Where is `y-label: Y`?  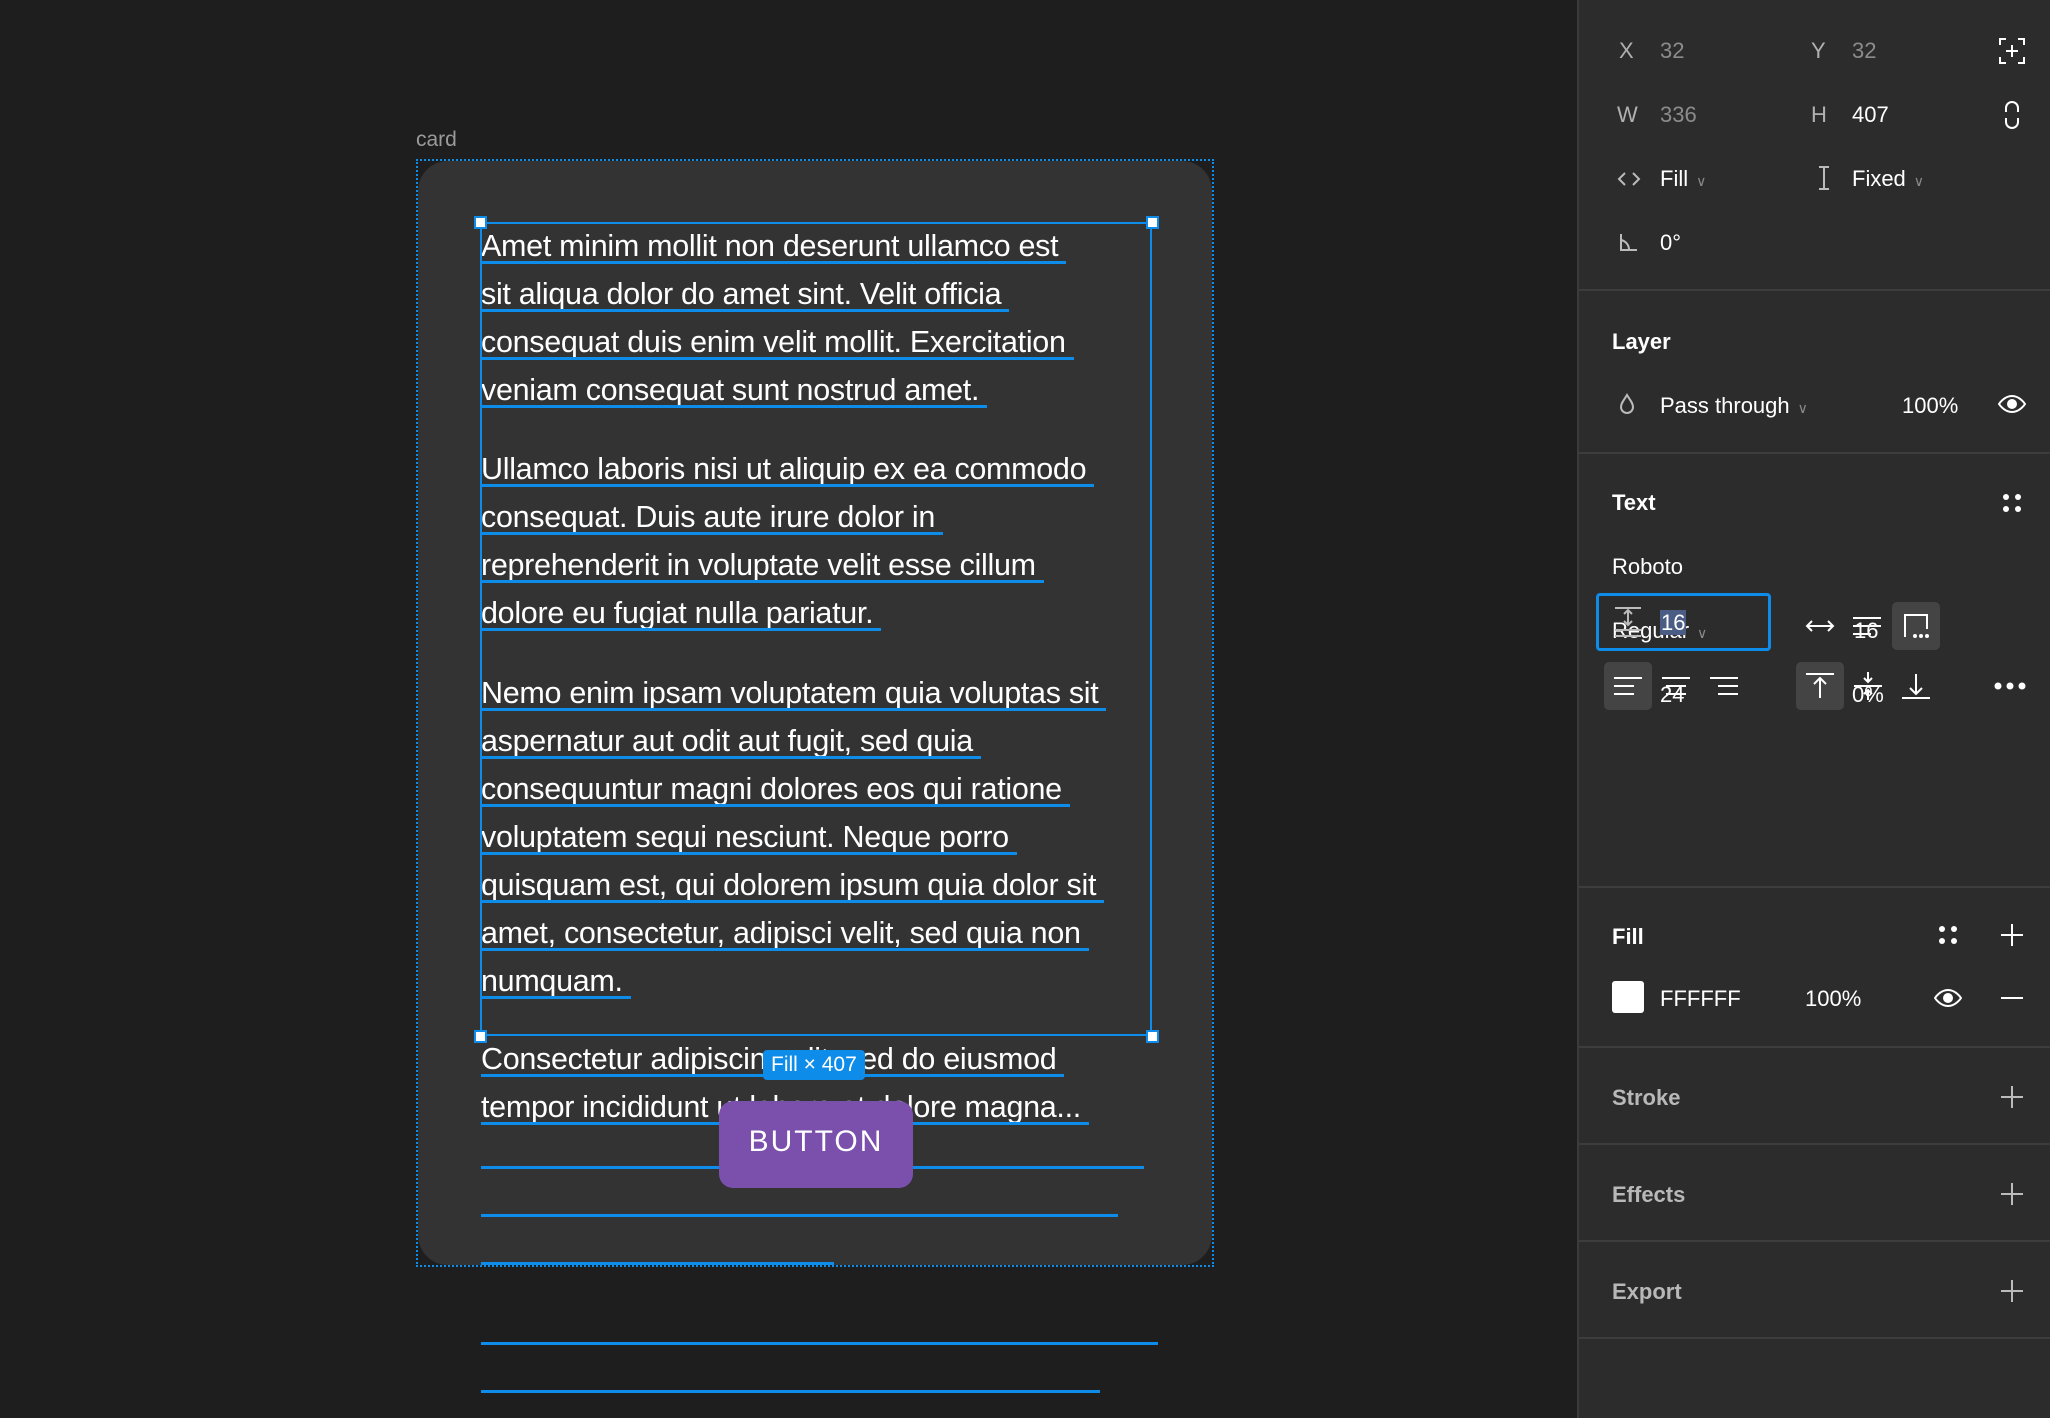 y-label: Y is located at coordinates (1818, 50).